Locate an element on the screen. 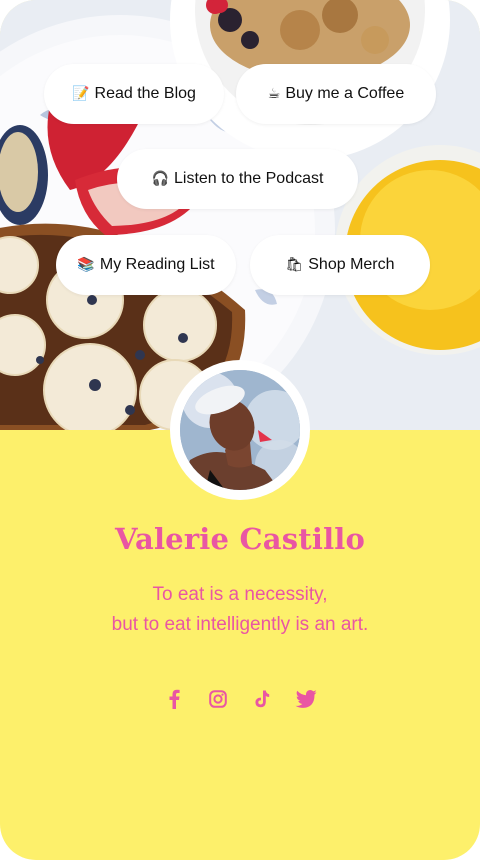  shopping-bags-icon: 🛍 is located at coordinates (294, 265).